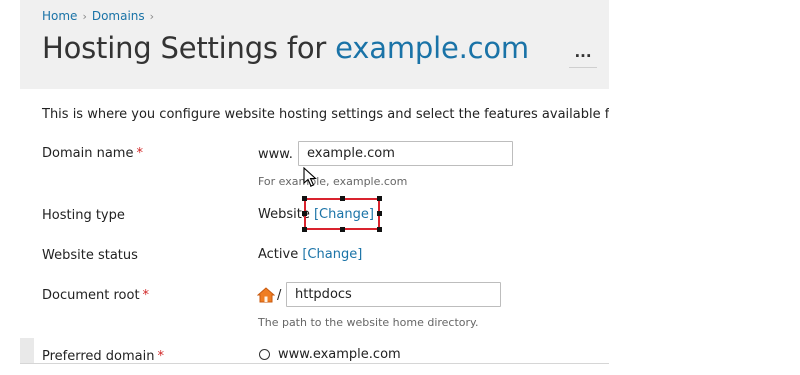 This screenshot has width=800, height=375. Describe the element at coordinates (83, 215) in the screenshot. I see `hosting-type-label: Hosting type` at that location.